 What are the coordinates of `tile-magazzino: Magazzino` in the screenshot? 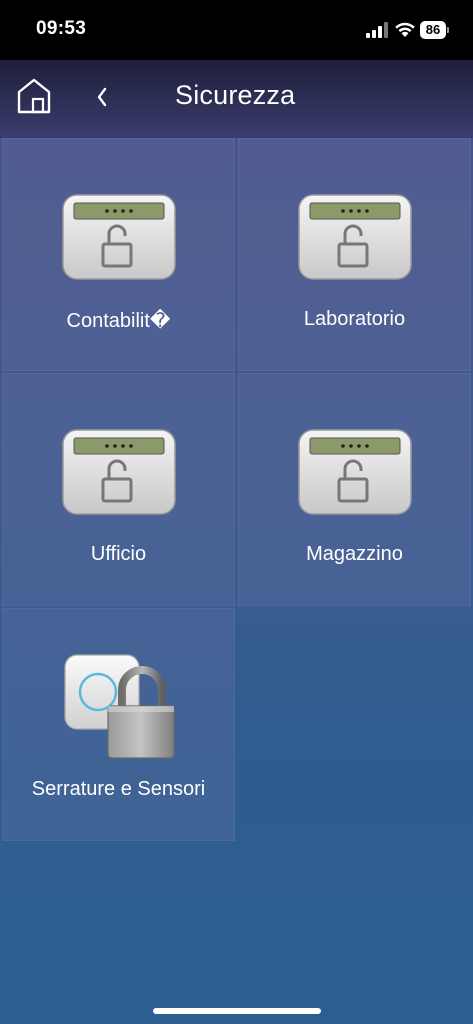 It's located at (354, 489).